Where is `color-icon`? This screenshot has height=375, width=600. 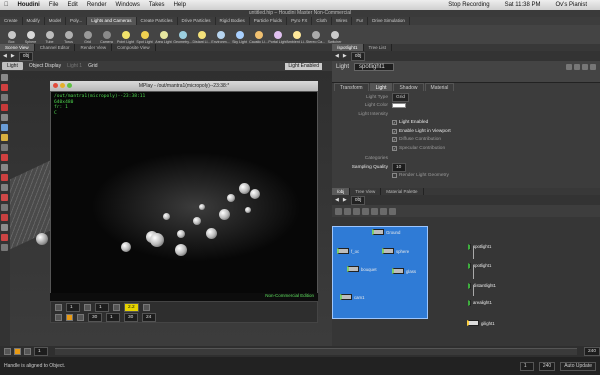
color-icon is located at coordinates (374, 211).